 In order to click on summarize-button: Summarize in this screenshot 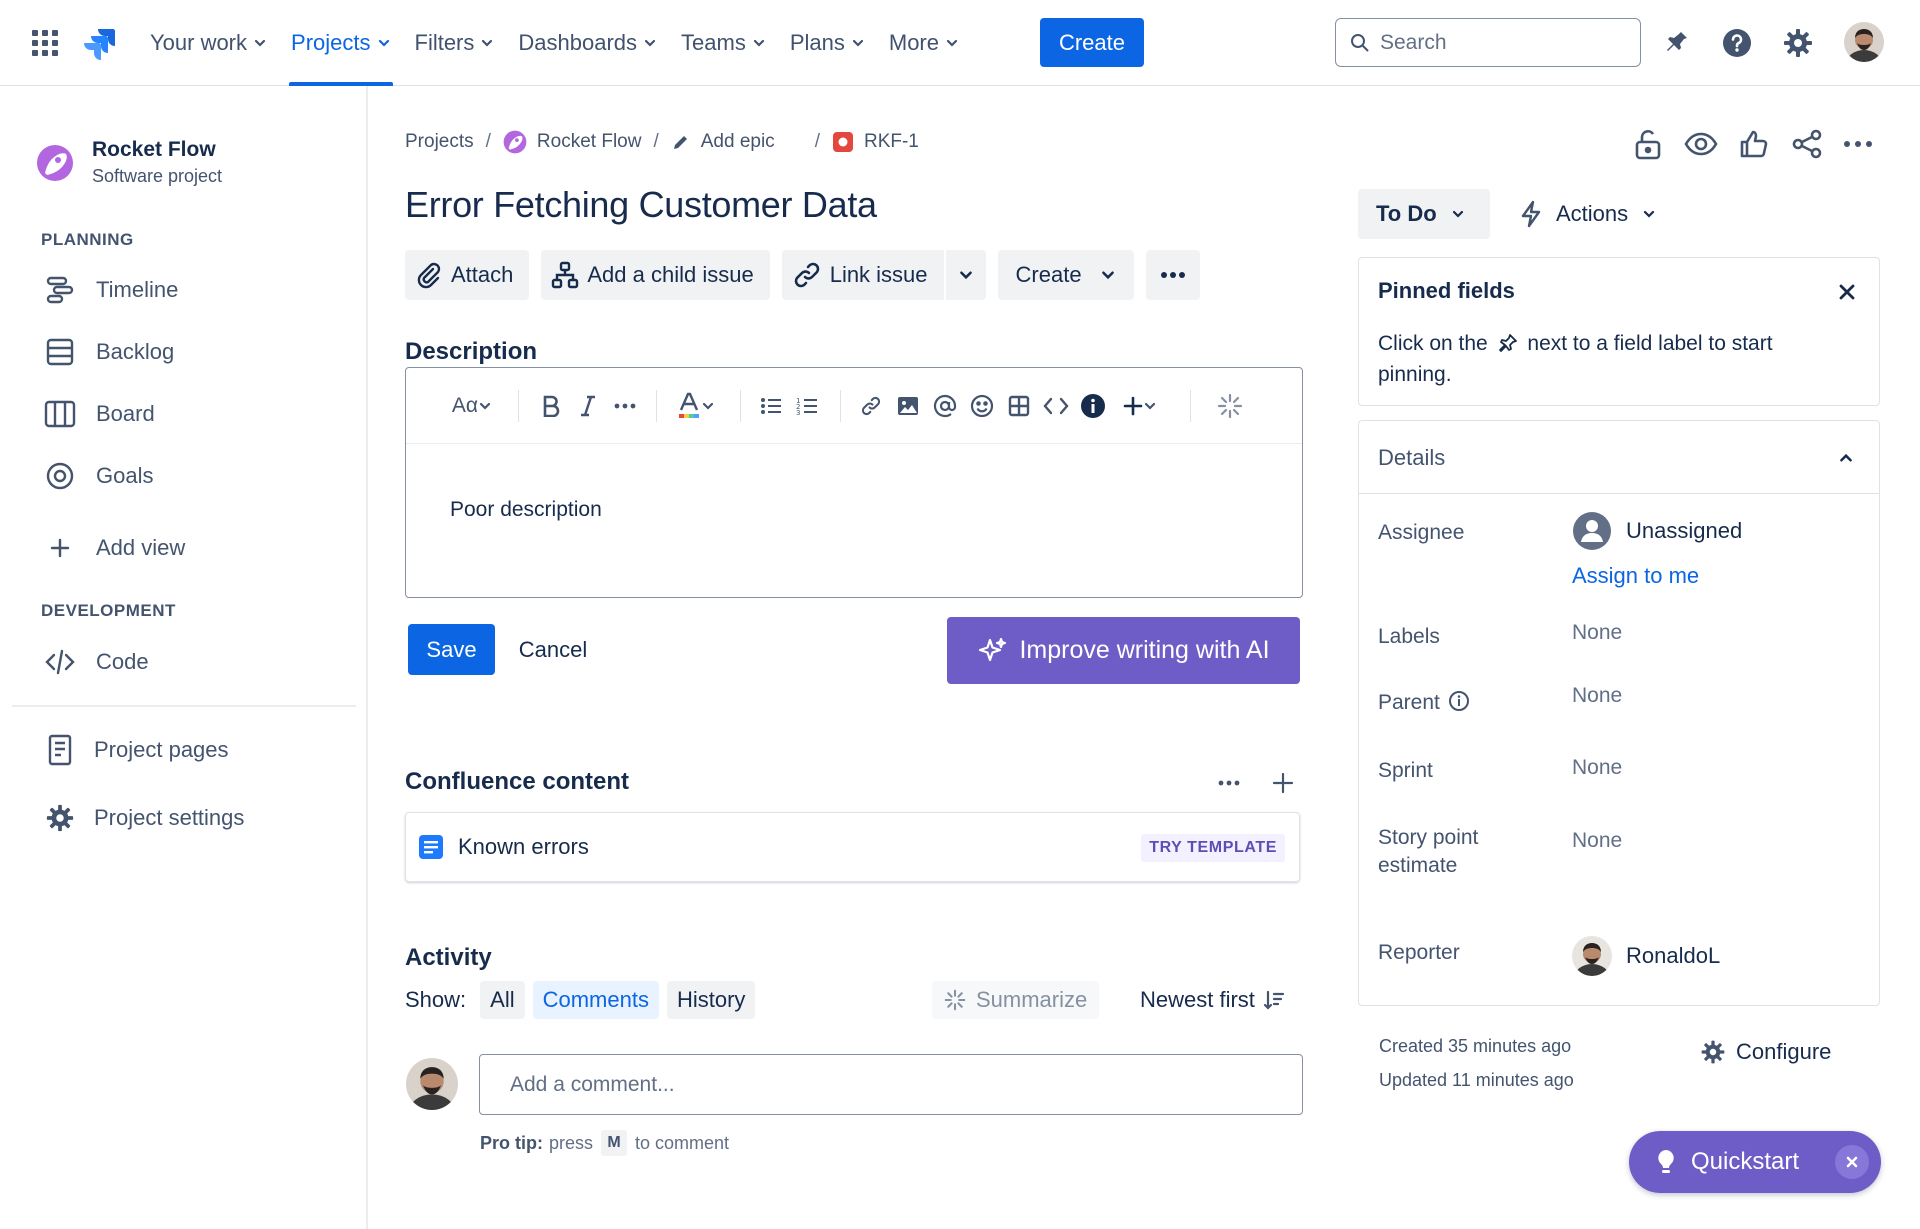, I will do `click(1016, 1000)`.